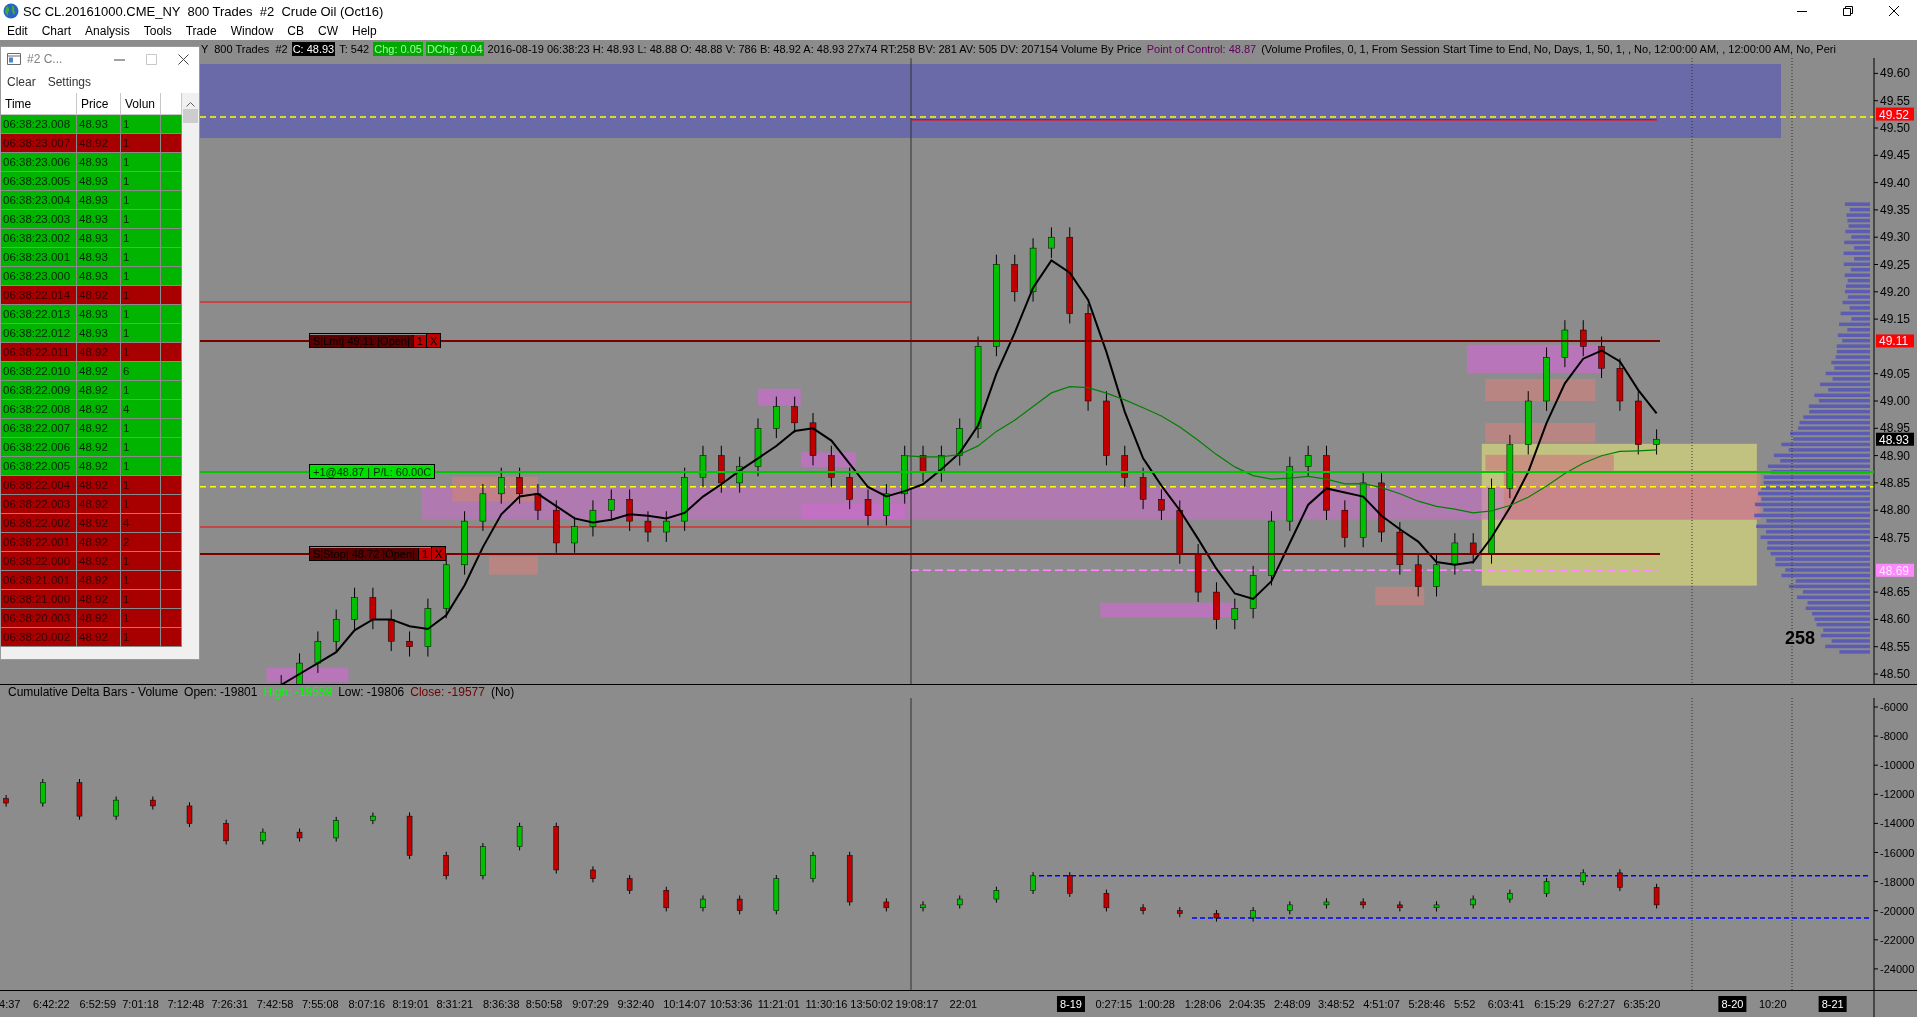 This screenshot has width=1917, height=1017. Describe the element at coordinates (99, 238) in the screenshot. I see `table-cell: 48.93` at that location.